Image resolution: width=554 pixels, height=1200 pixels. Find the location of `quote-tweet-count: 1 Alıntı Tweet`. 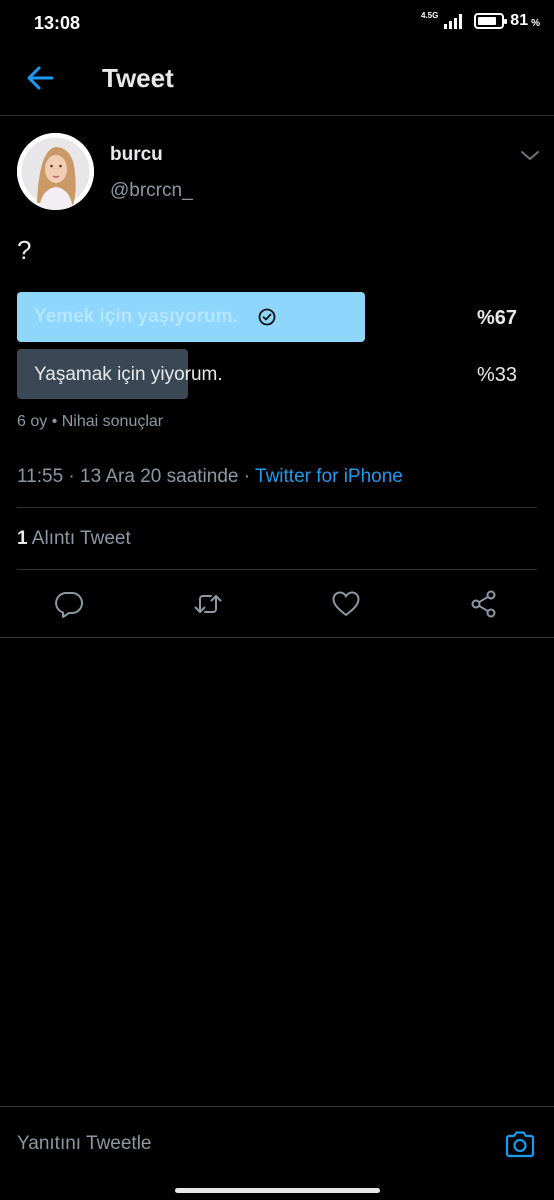

quote-tweet-count: 1 Alıntı Tweet is located at coordinates (74, 539).